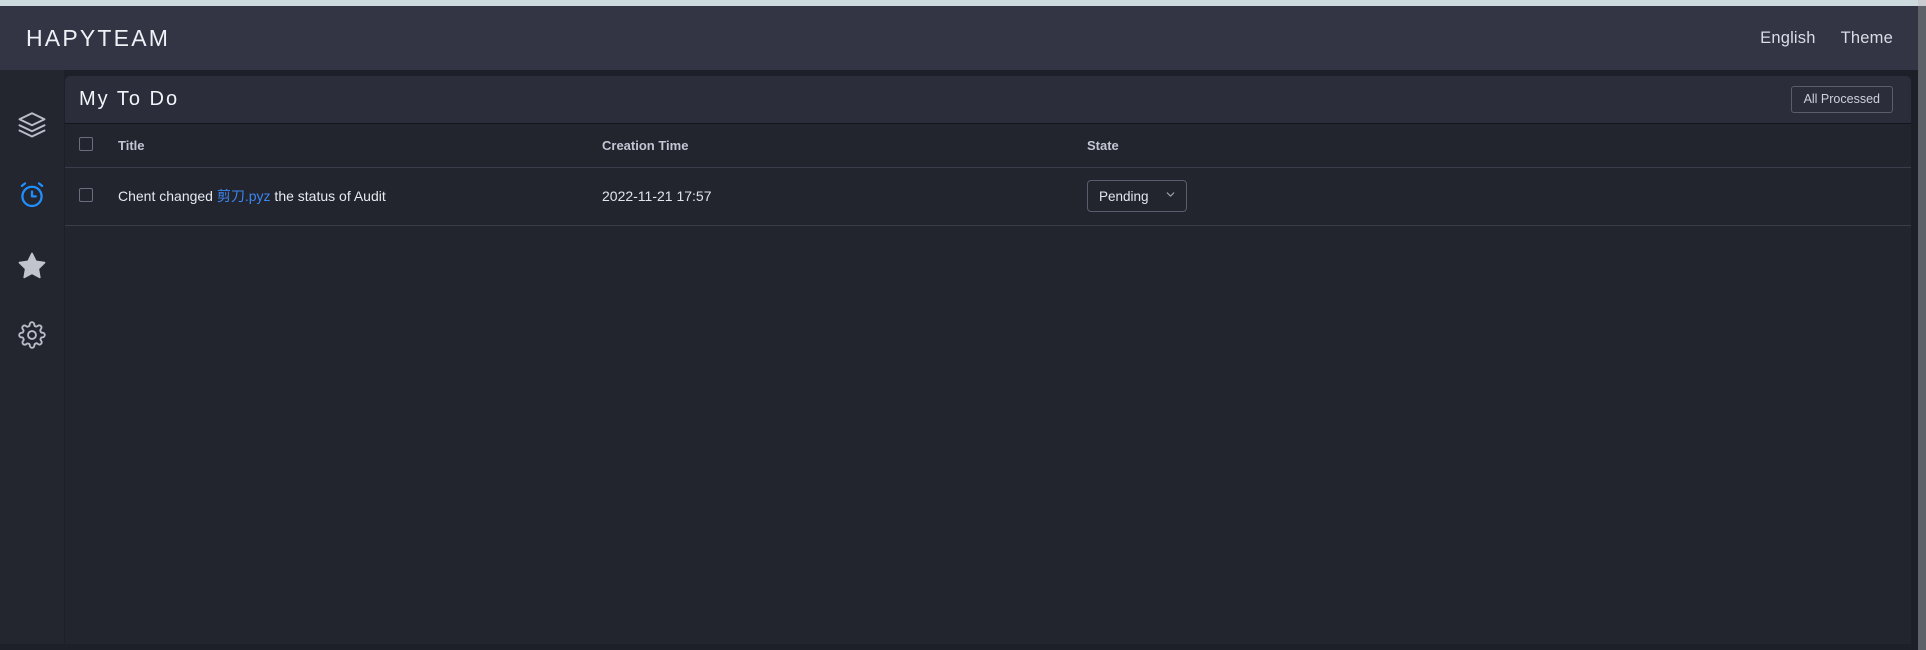 The image size is (1926, 650). What do you see at coordinates (1826, 38) in the screenshot?
I see `topbar-actions: English Theme` at bounding box center [1826, 38].